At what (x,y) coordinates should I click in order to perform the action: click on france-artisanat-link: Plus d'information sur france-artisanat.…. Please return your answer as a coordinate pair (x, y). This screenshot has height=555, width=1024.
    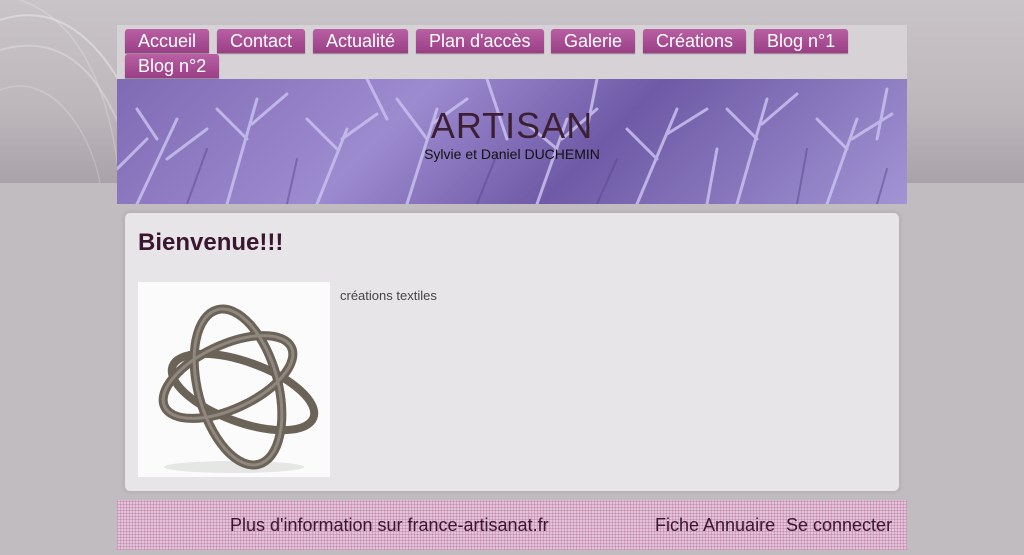
    Looking at the image, I should click on (389, 525).